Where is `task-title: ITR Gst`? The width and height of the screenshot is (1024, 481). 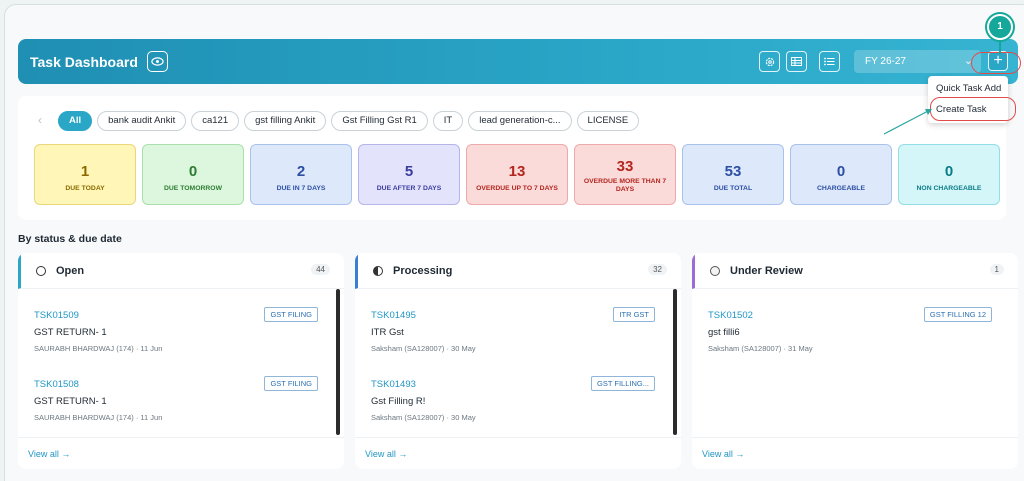
task-title: ITR Gst is located at coordinates (387, 332).